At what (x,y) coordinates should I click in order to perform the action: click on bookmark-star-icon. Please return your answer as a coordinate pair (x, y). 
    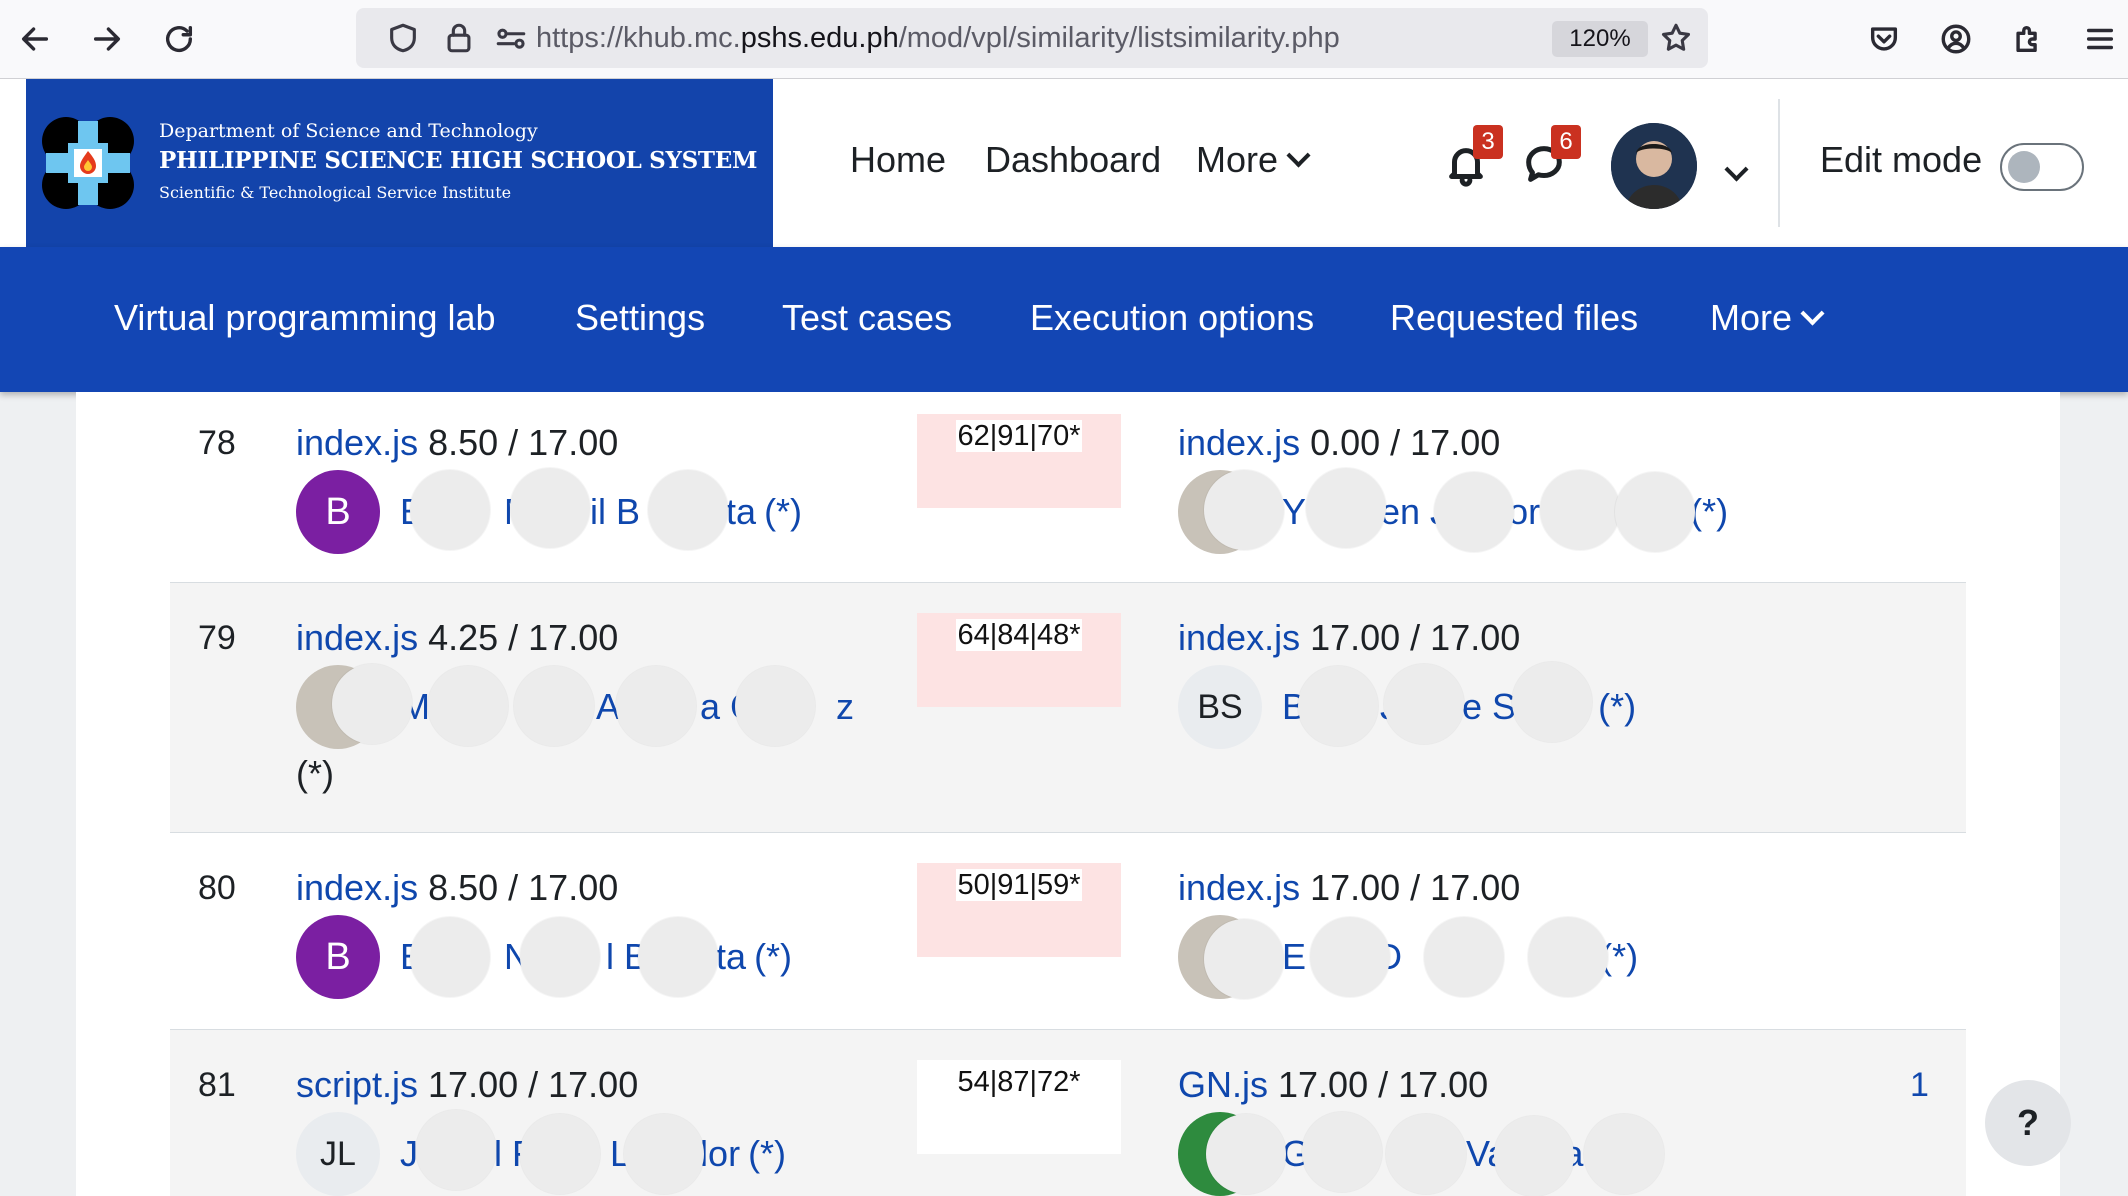
    Looking at the image, I should click on (1676, 38).